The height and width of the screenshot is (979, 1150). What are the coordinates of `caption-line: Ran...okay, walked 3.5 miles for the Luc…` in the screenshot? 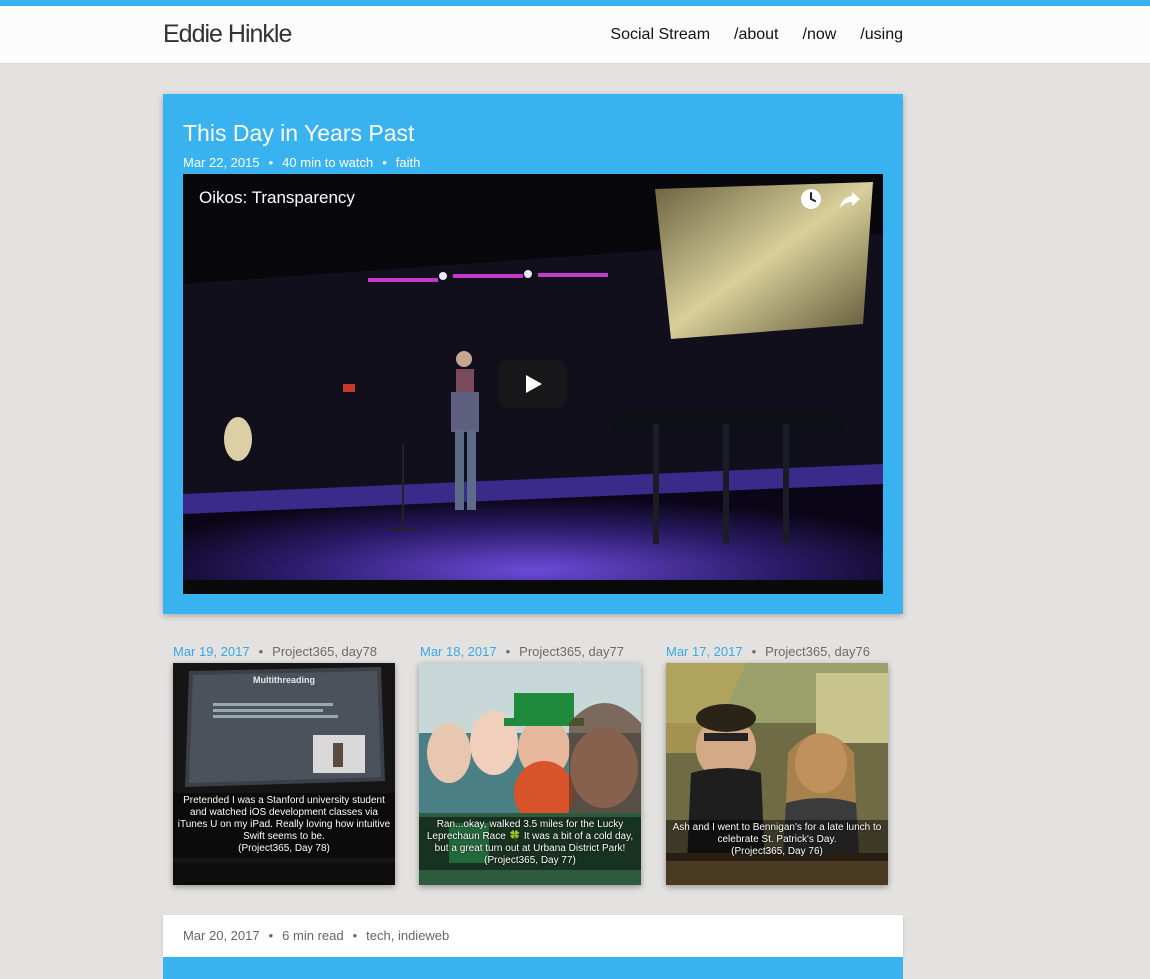 It's located at (530, 824).